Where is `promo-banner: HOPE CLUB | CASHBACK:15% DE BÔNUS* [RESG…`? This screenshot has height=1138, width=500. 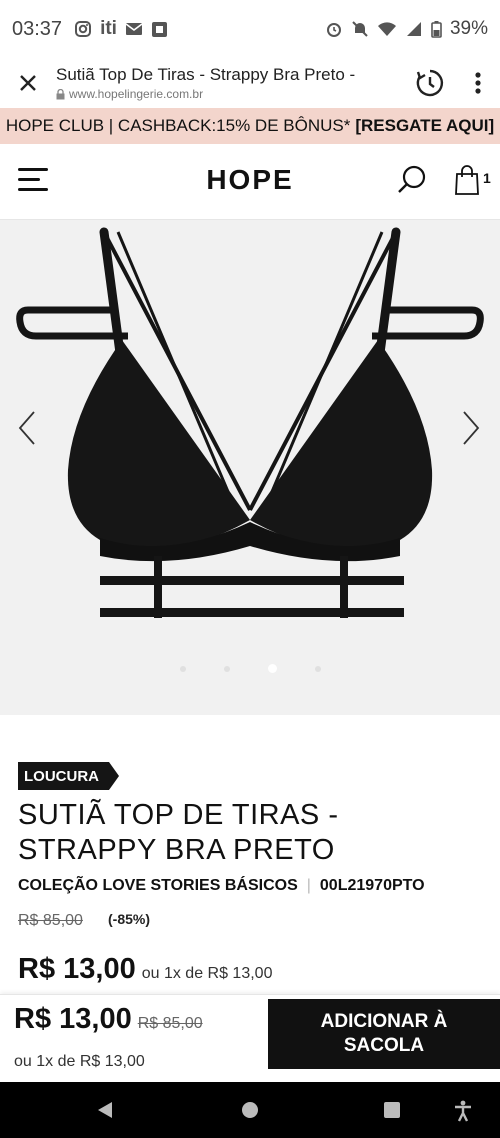 promo-banner: HOPE CLUB | CASHBACK:15% DE BÔNUS* [RESG… is located at coordinates (250, 126).